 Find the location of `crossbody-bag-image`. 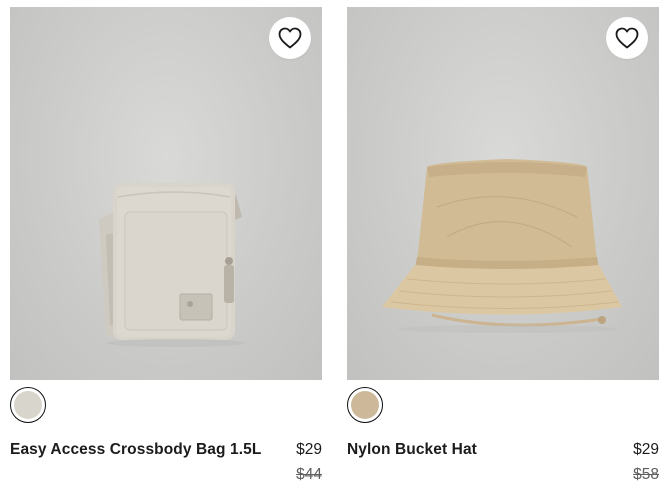

crossbody-bag-image is located at coordinates (172, 265).